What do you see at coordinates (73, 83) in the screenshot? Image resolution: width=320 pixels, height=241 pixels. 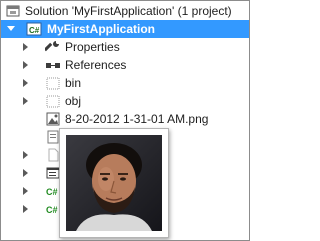 I see `bin-label: bin` at bounding box center [73, 83].